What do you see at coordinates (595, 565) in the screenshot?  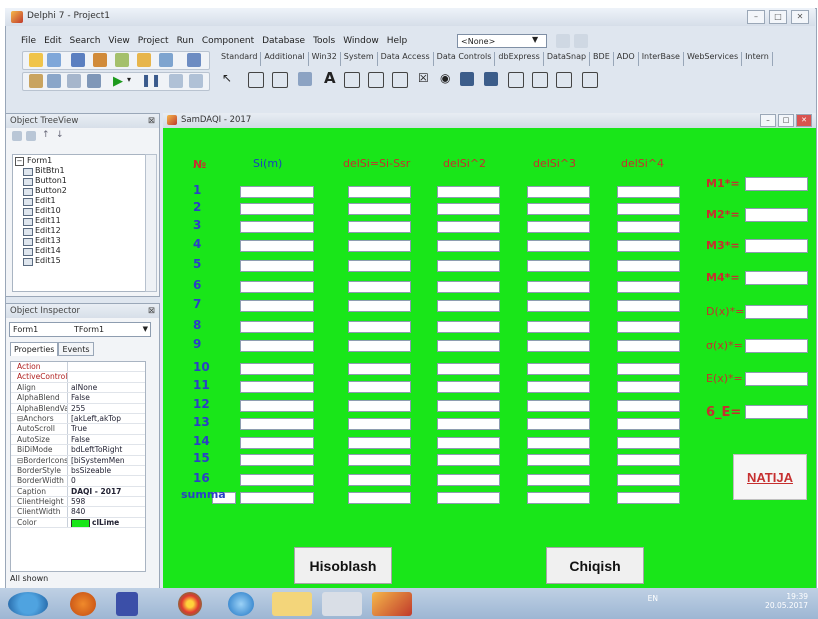 I see `chiqish-button: Chiqish` at bounding box center [595, 565].